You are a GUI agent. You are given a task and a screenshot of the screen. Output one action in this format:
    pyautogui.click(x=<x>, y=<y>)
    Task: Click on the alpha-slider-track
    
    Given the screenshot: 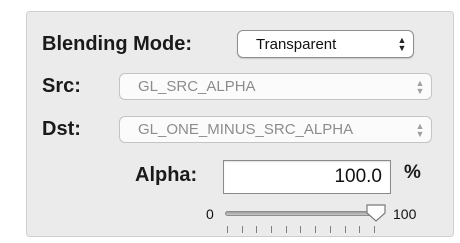 What is the action you would take?
    pyautogui.click(x=300, y=213)
    